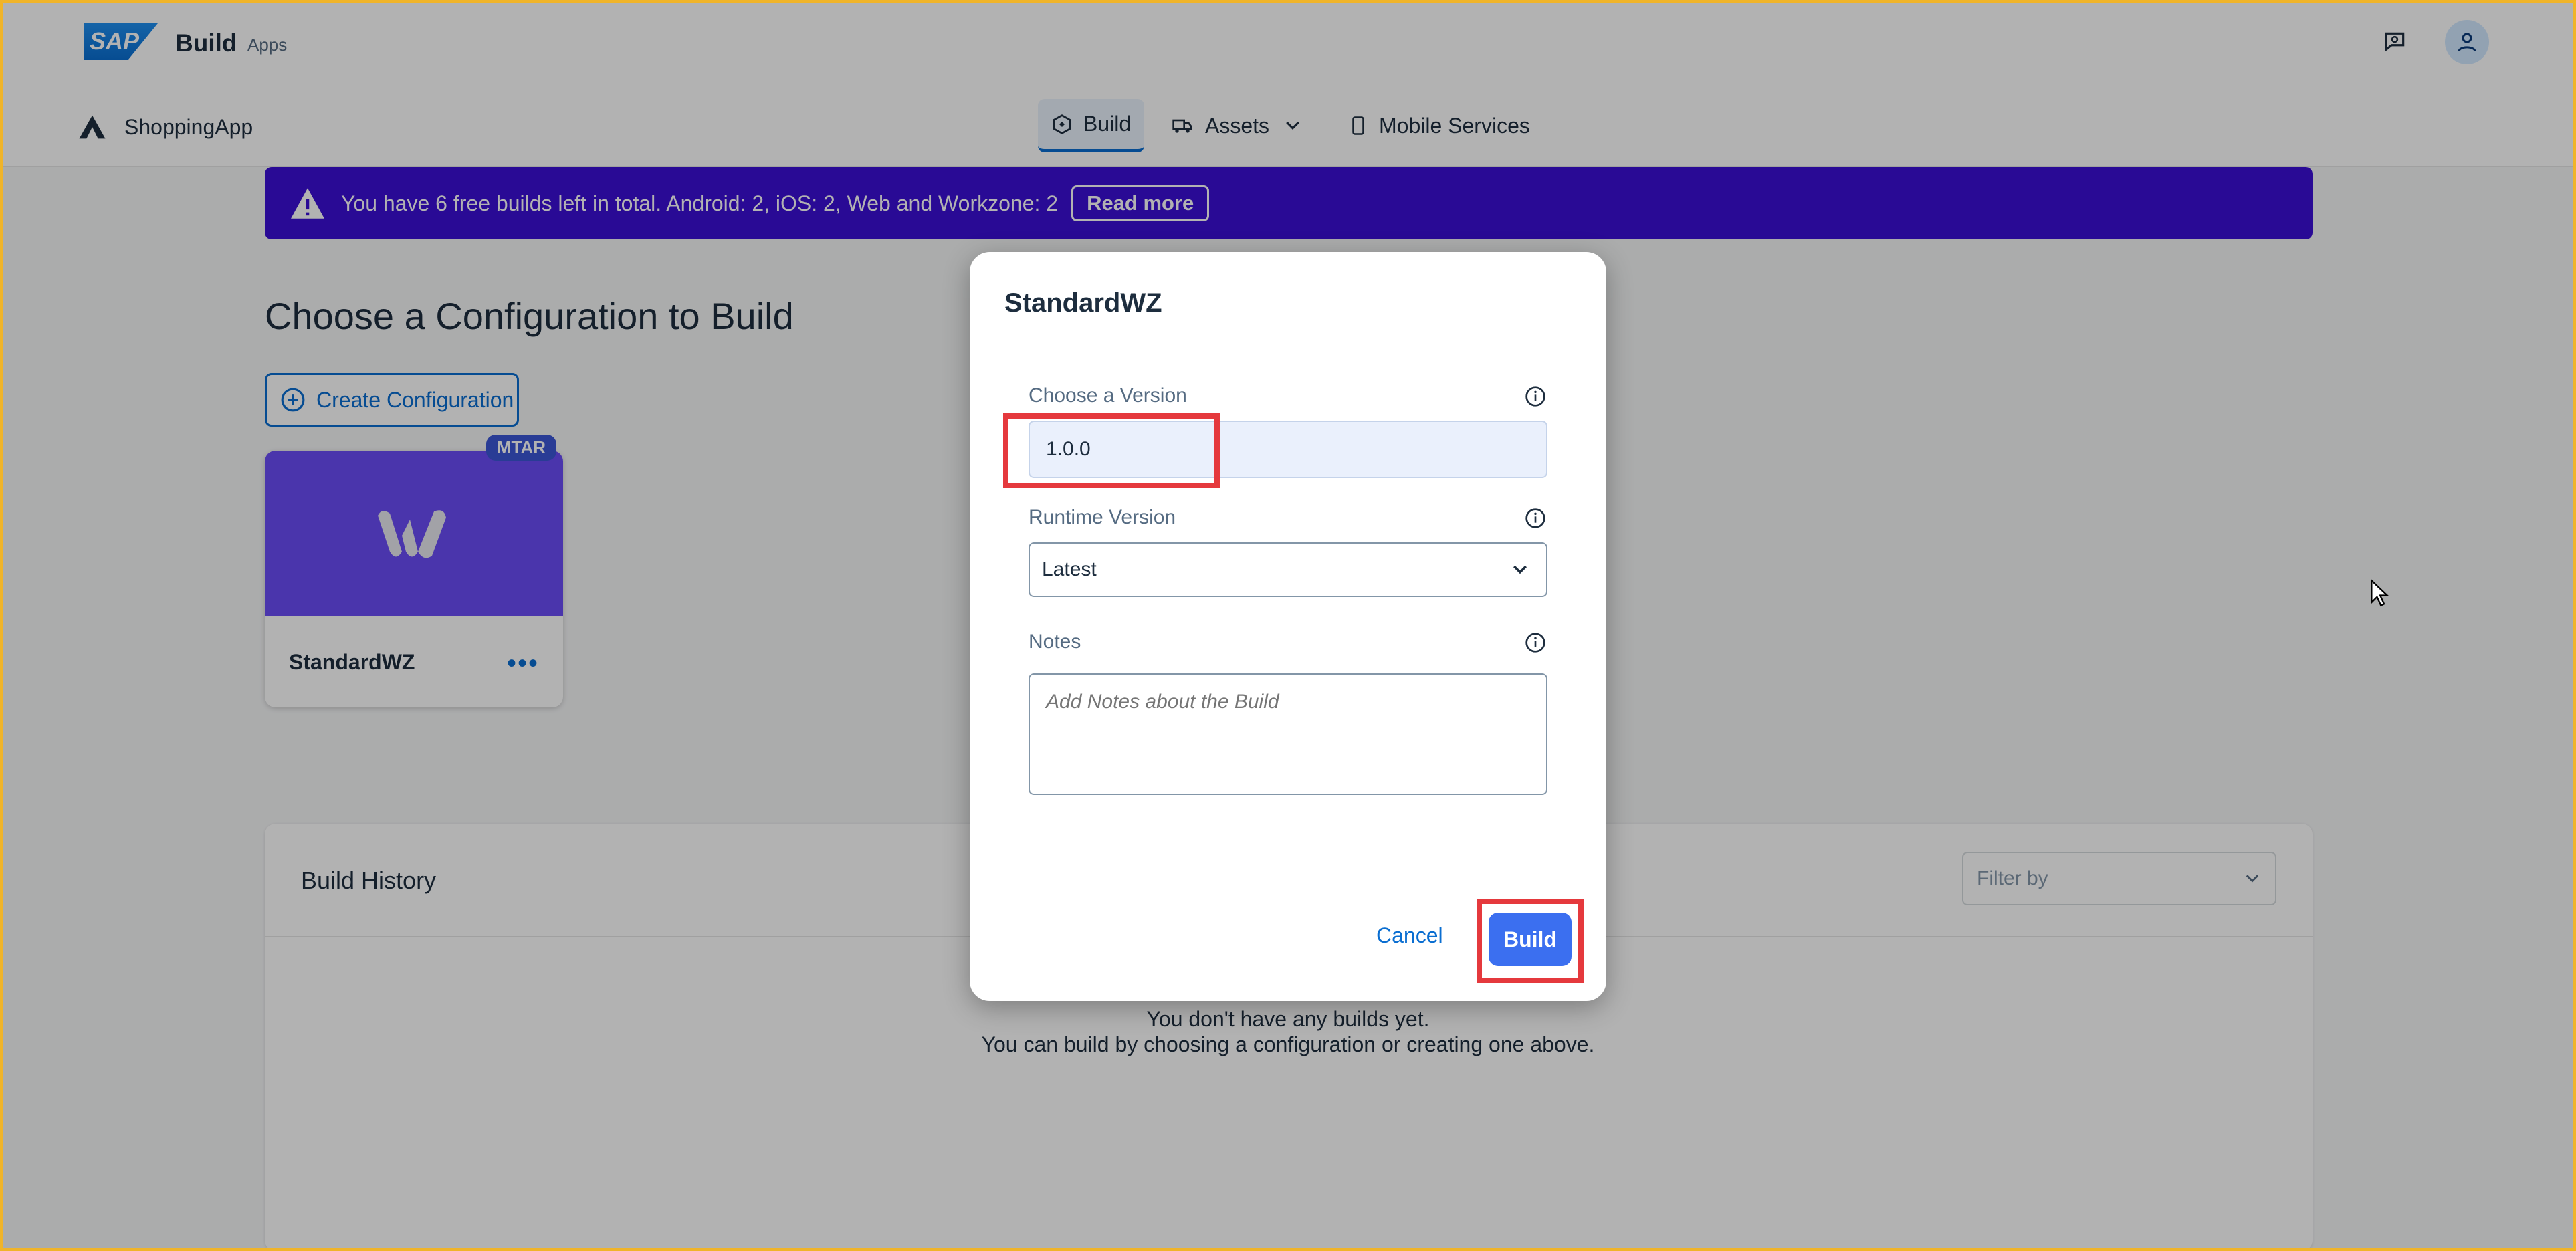  Describe the element at coordinates (1083, 303) in the screenshot. I see `dialog-title: StandardWZ` at that location.